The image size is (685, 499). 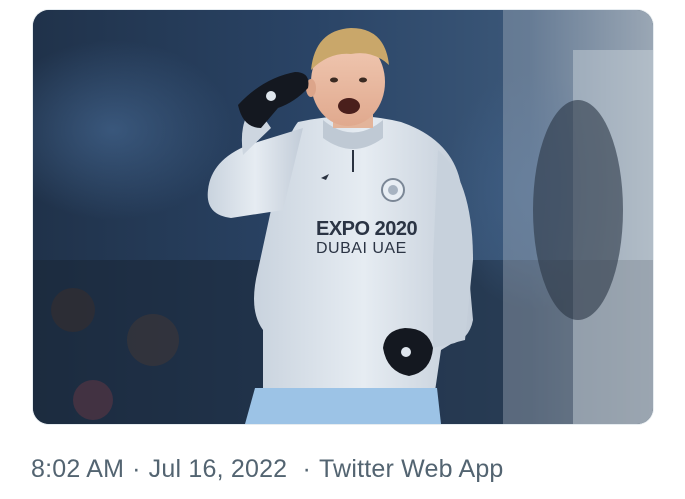 I want to click on tweet-time: 8:02 AM, so click(x=78, y=469).